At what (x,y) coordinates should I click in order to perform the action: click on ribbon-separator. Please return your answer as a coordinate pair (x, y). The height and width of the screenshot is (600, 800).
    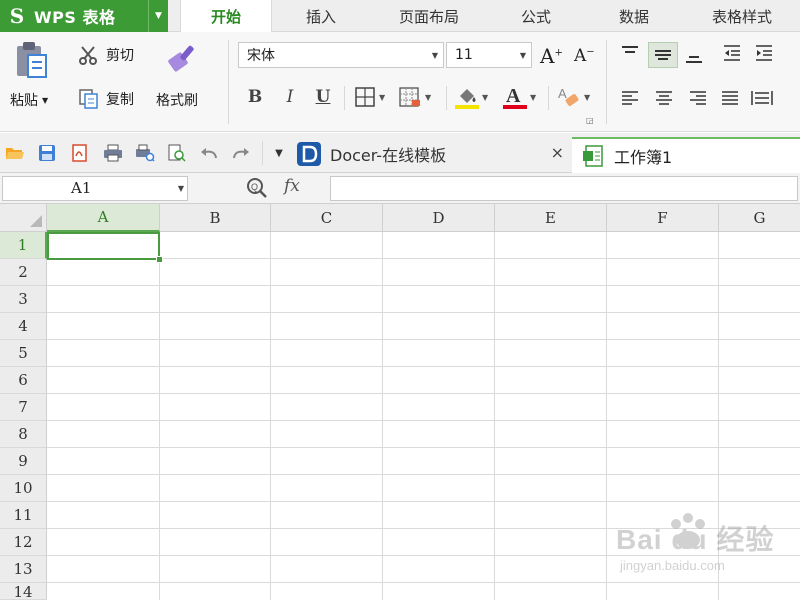
    Looking at the image, I should click on (228, 82).